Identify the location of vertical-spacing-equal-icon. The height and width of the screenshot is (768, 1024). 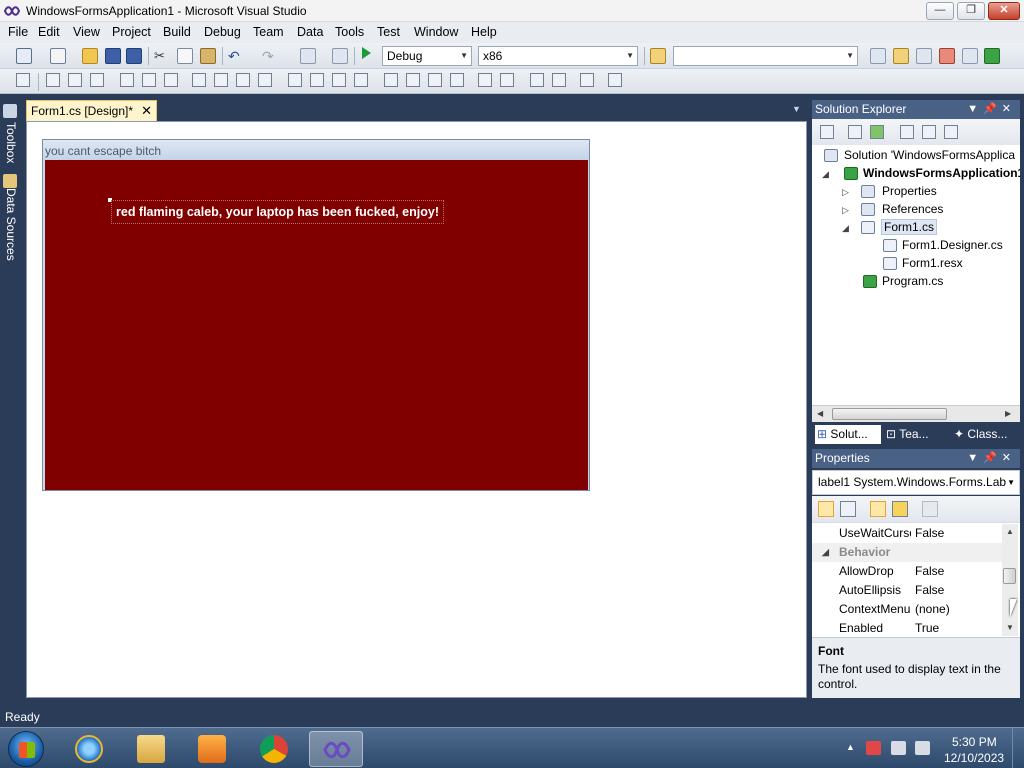
(391, 80).